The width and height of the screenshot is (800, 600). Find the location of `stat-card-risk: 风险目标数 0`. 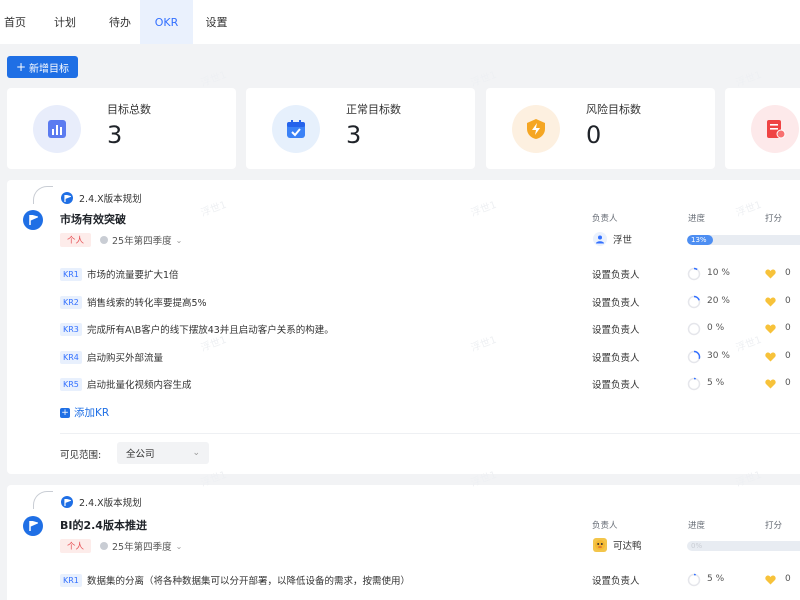

stat-card-risk: 风险目标数 0 is located at coordinates (600, 128).